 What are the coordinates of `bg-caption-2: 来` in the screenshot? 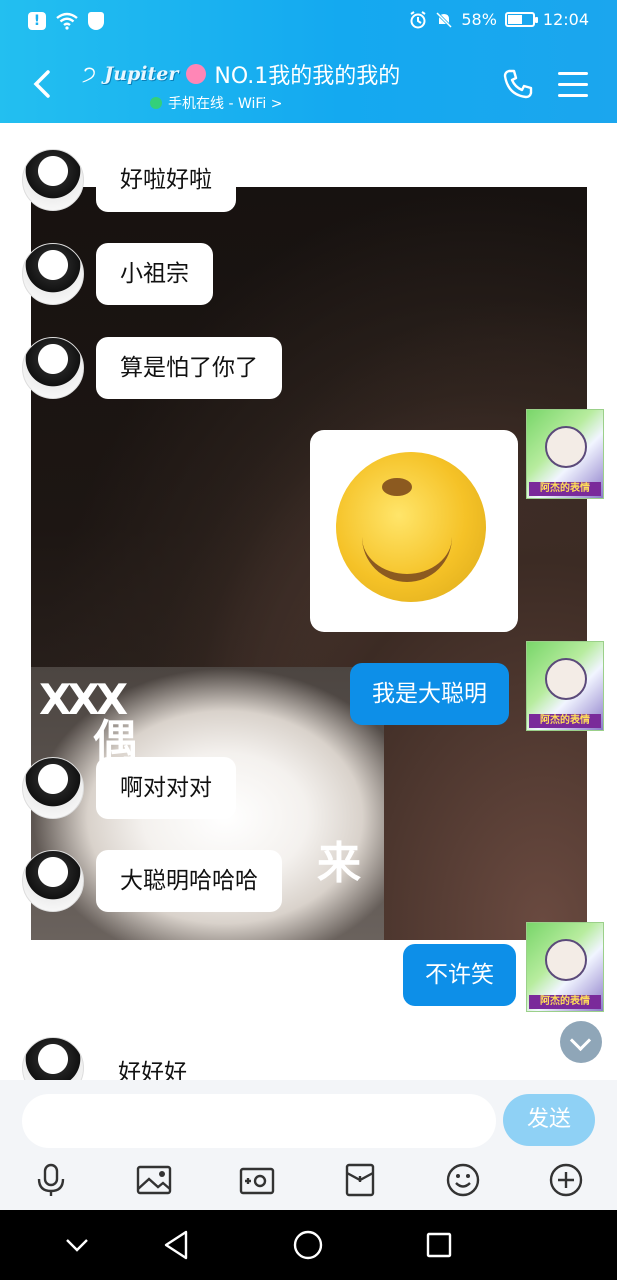 It's located at (339, 863).